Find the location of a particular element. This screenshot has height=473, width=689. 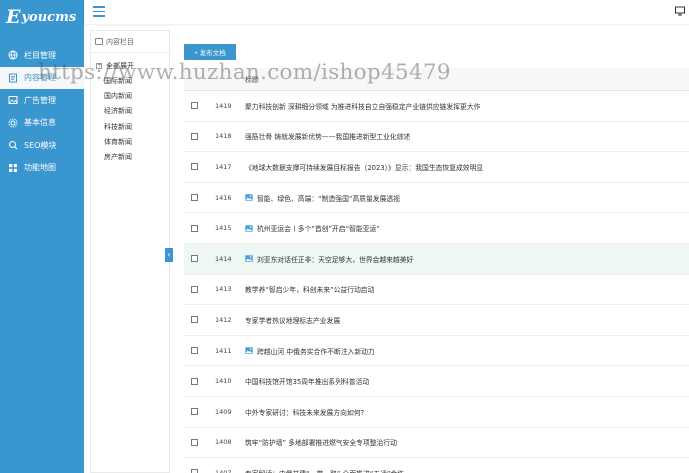

tree-item-realestate: 房产新闻 is located at coordinates (130, 157).